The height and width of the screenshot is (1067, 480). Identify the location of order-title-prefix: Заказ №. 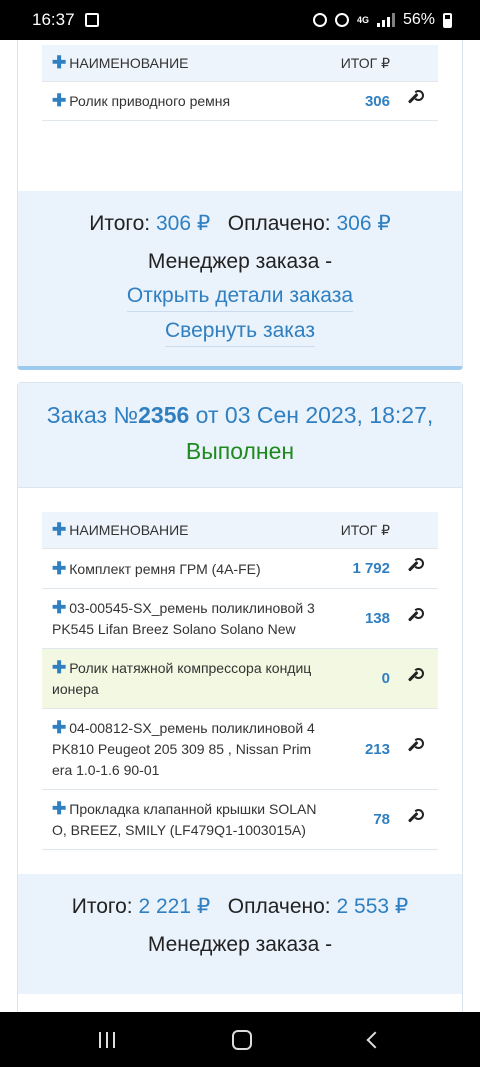
(92, 415).